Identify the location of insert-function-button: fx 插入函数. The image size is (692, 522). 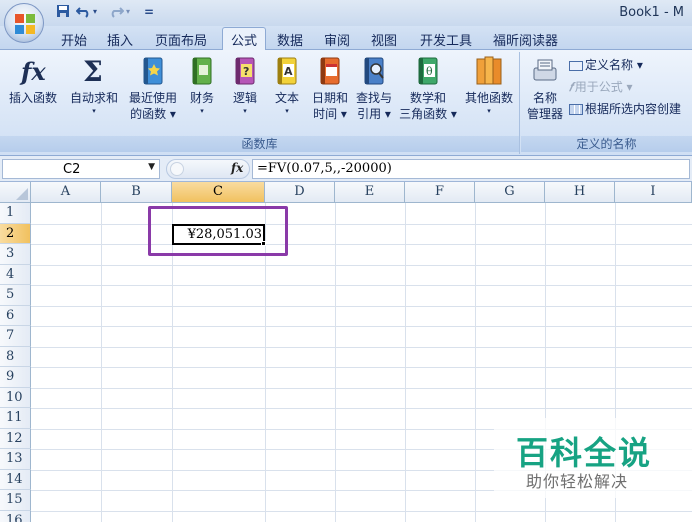
(33, 80).